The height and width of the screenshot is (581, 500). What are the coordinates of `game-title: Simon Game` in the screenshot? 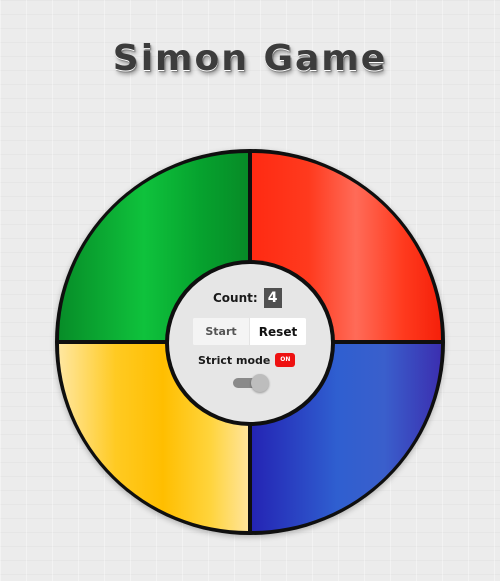 It's located at (250, 58).